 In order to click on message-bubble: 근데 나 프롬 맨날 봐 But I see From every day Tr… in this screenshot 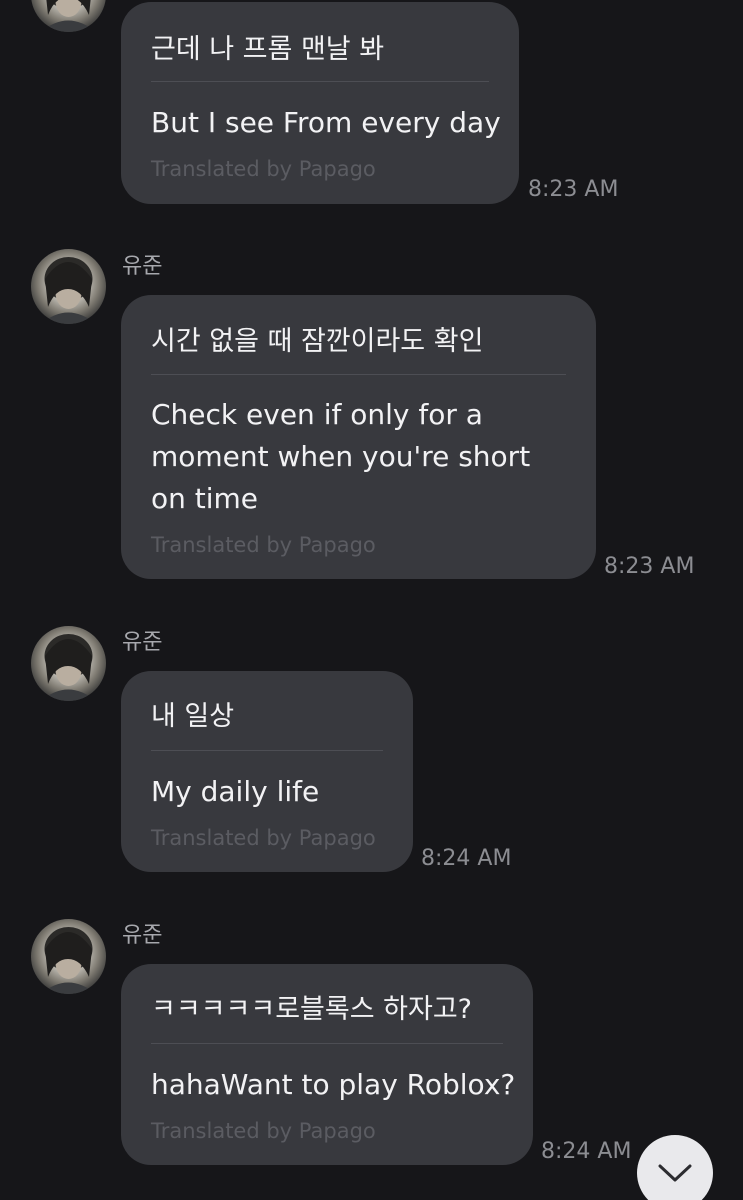, I will do `click(320, 103)`.